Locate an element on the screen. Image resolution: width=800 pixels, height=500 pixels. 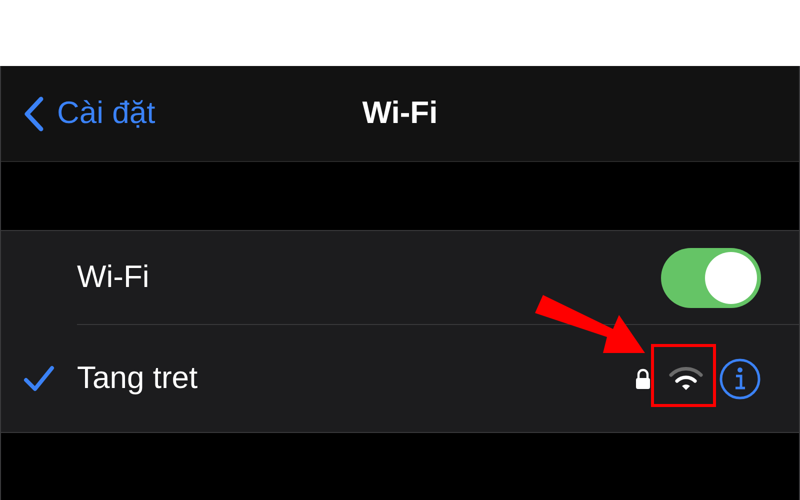
checkmark-icon is located at coordinates (39, 378).